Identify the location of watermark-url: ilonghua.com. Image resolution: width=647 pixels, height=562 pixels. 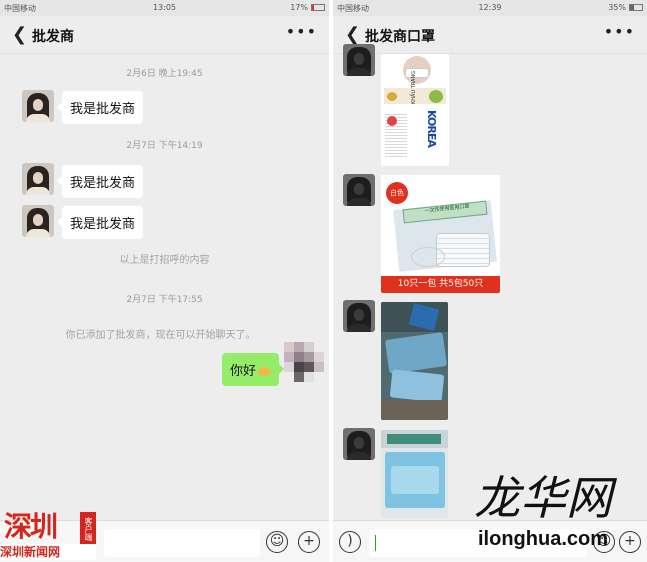
(543, 539).